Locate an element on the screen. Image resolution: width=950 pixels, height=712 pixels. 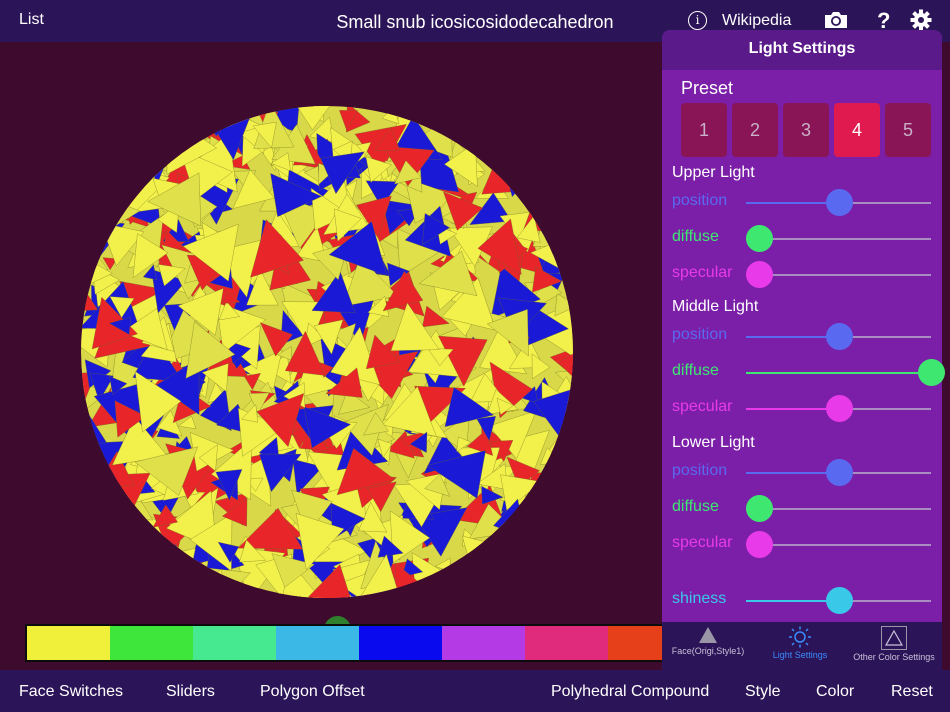
face-switches-button: Face Switches is located at coordinates (71, 692).